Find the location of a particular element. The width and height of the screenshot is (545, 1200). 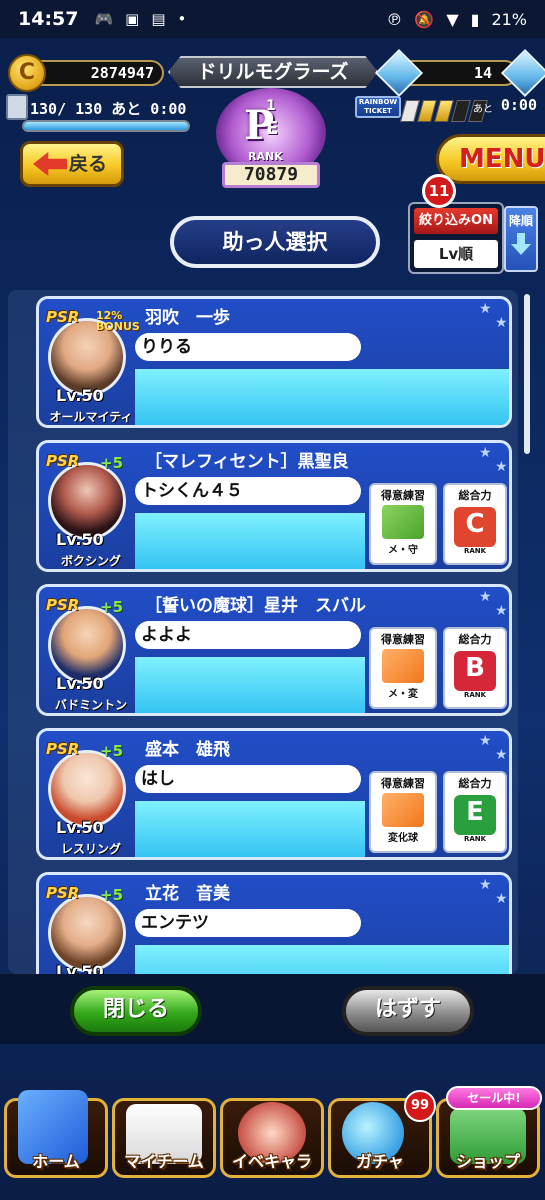

coin-icon: C is located at coordinates (27, 73).